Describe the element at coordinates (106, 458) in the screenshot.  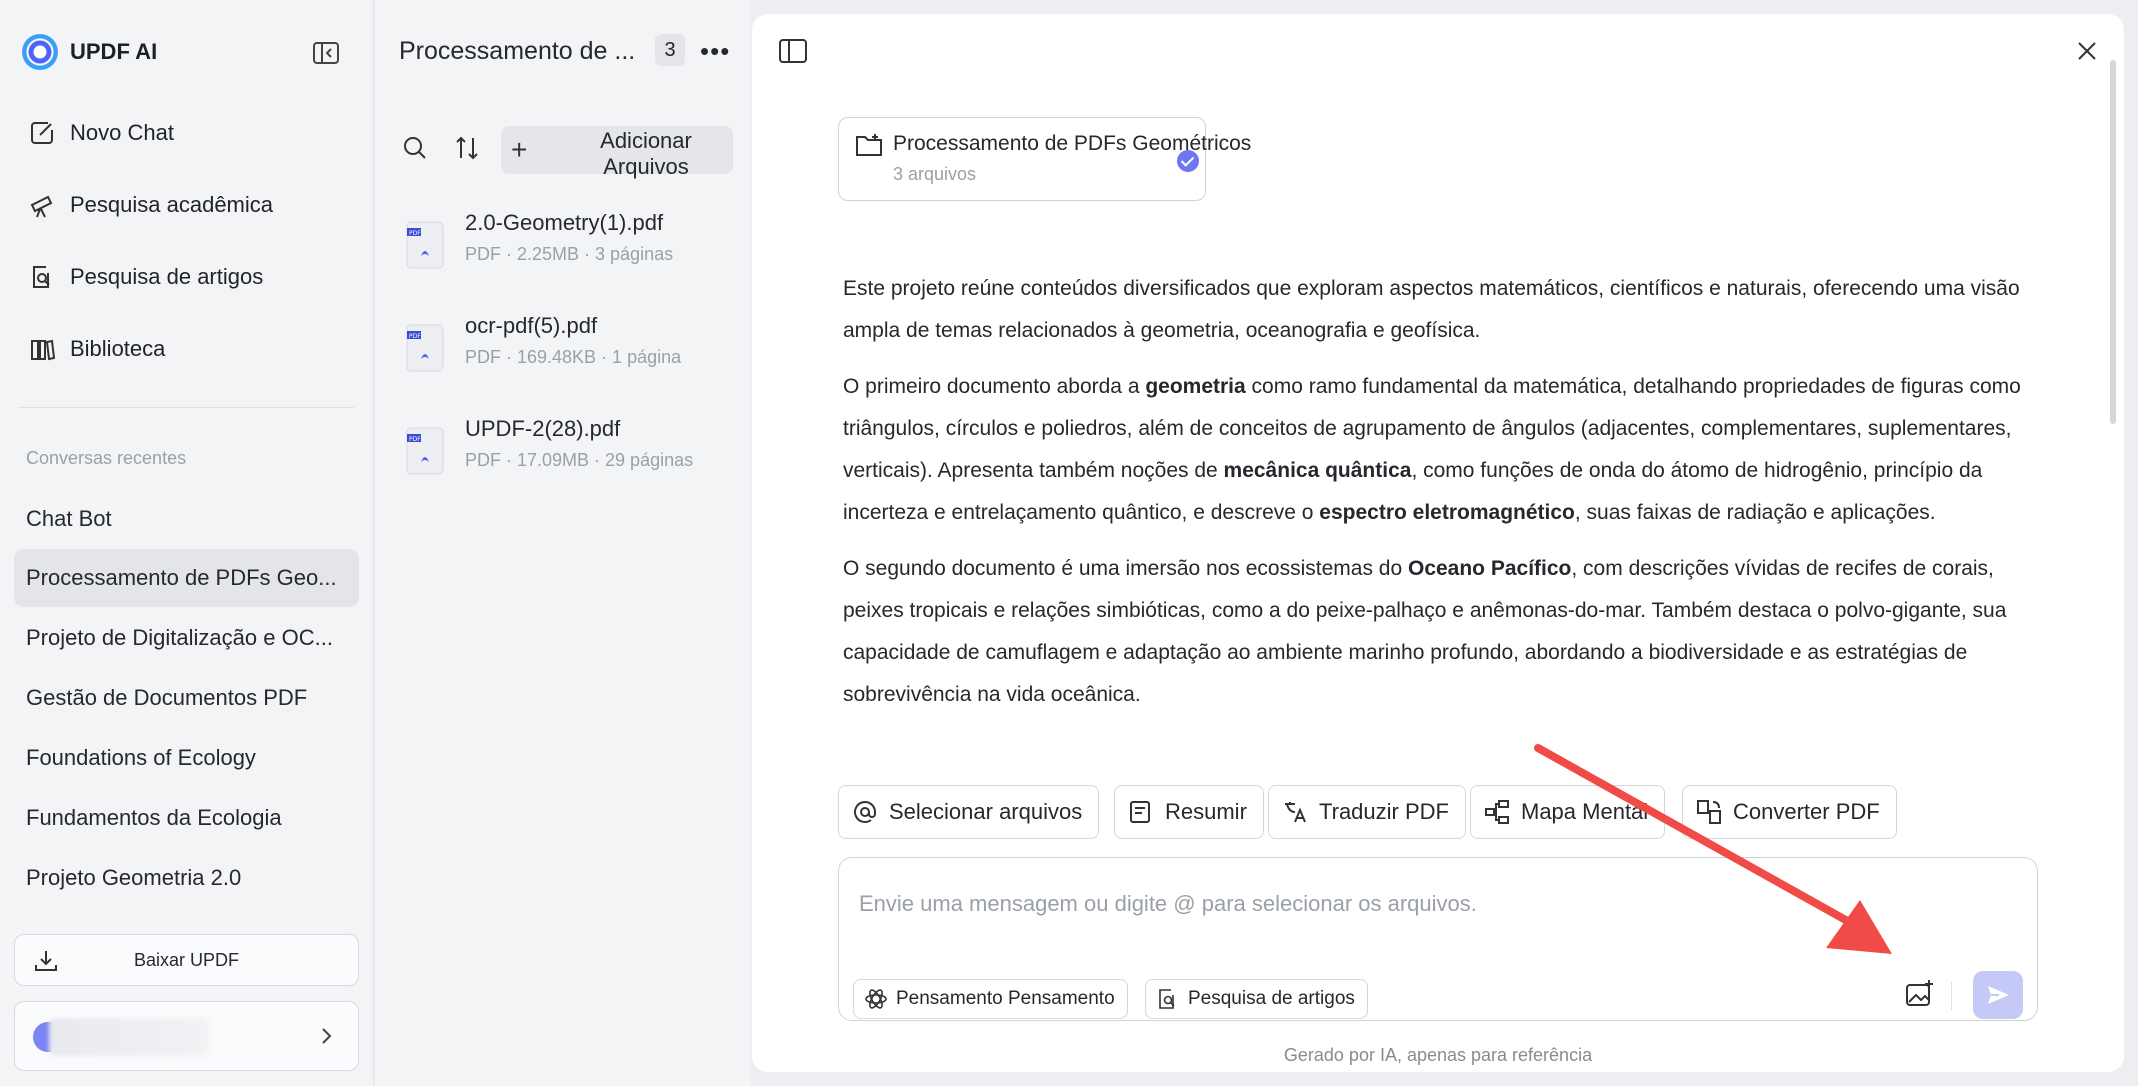
I see `recent-label: Conversas recentes` at that location.